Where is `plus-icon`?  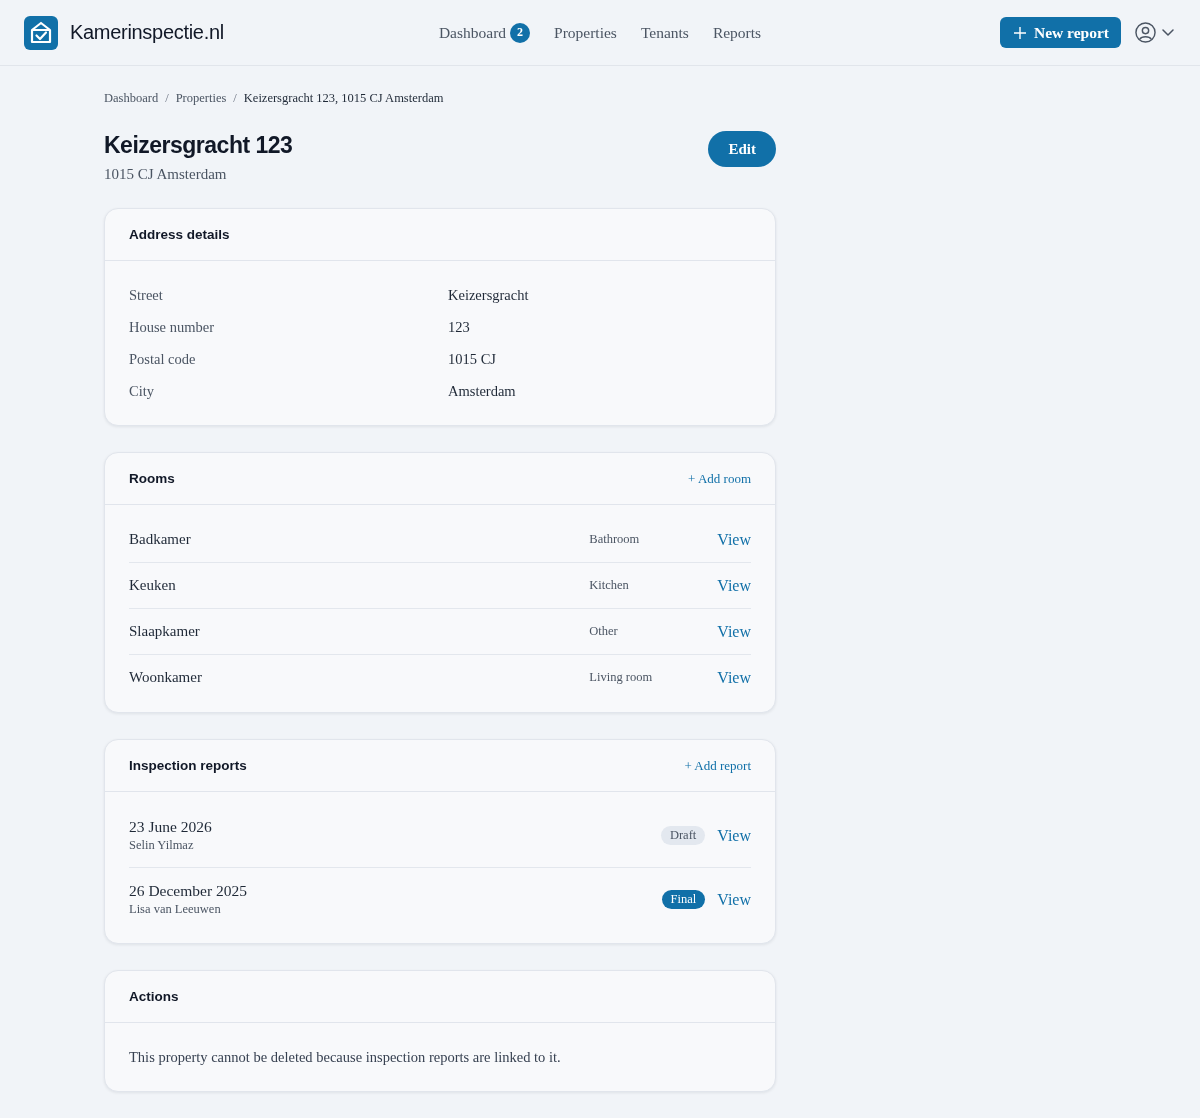 plus-icon is located at coordinates (1019, 32).